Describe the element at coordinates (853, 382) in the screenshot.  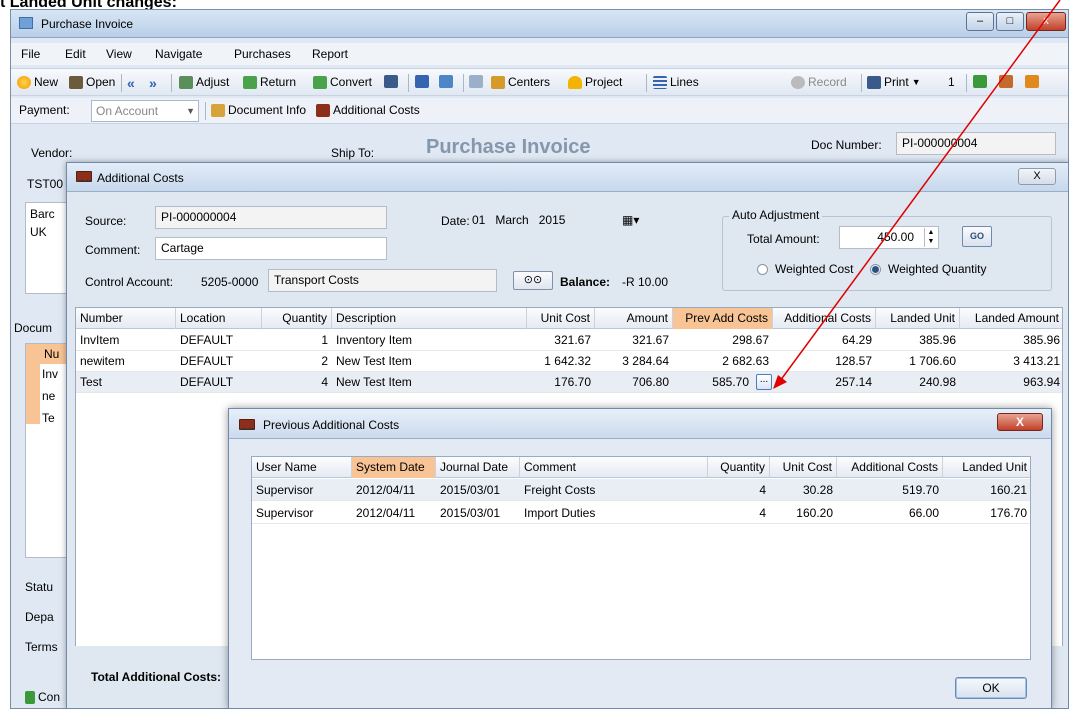
I see `cell-additional-costs: 257.14` at that location.